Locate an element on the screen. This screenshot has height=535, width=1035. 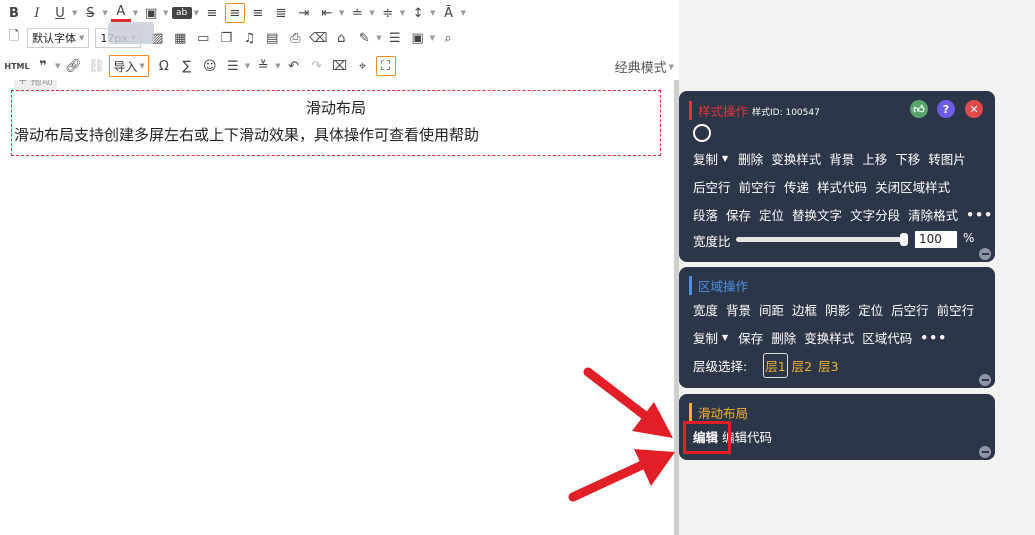
arrow-lower is located at coordinates (621, 475).